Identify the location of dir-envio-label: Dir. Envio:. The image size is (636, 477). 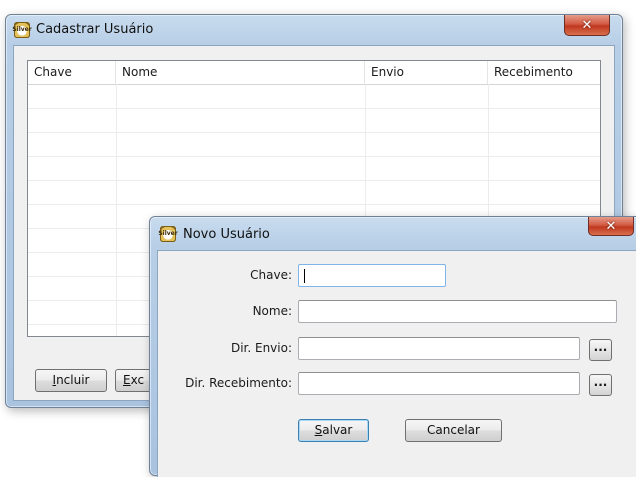
(261, 348).